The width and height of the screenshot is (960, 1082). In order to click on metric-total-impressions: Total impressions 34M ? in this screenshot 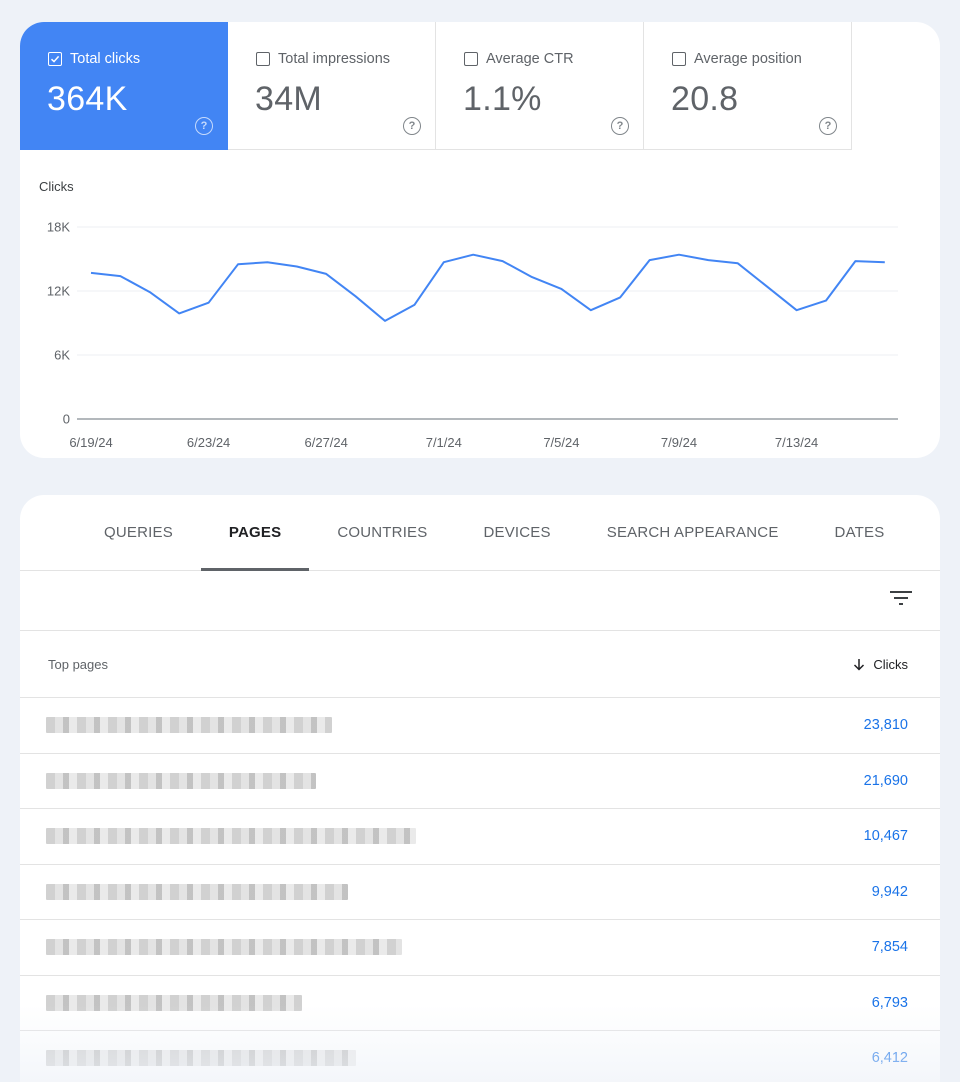, I will do `click(332, 86)`.